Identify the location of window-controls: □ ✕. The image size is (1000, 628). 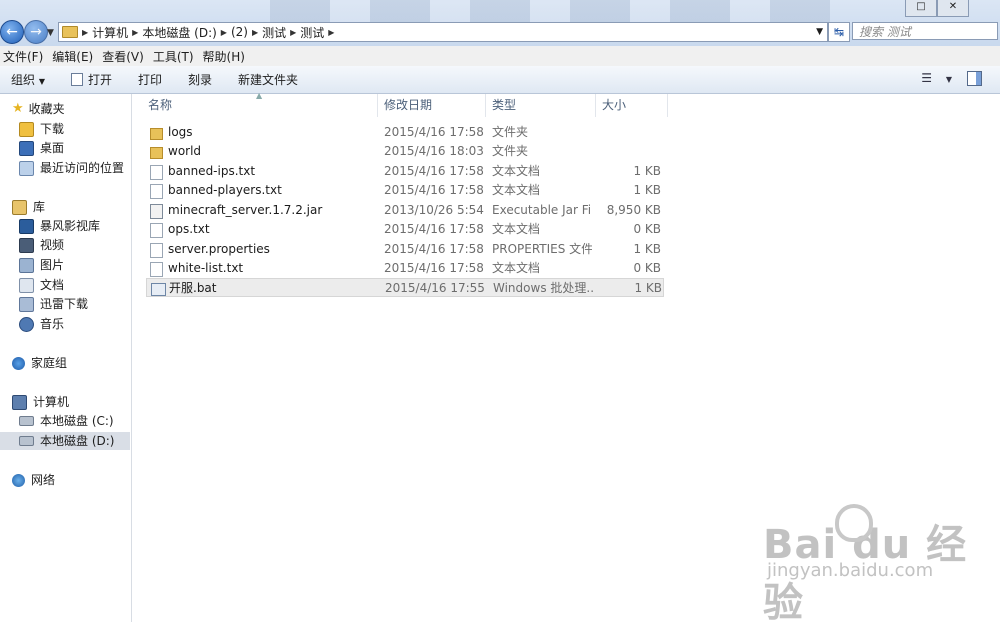
(937, 8).